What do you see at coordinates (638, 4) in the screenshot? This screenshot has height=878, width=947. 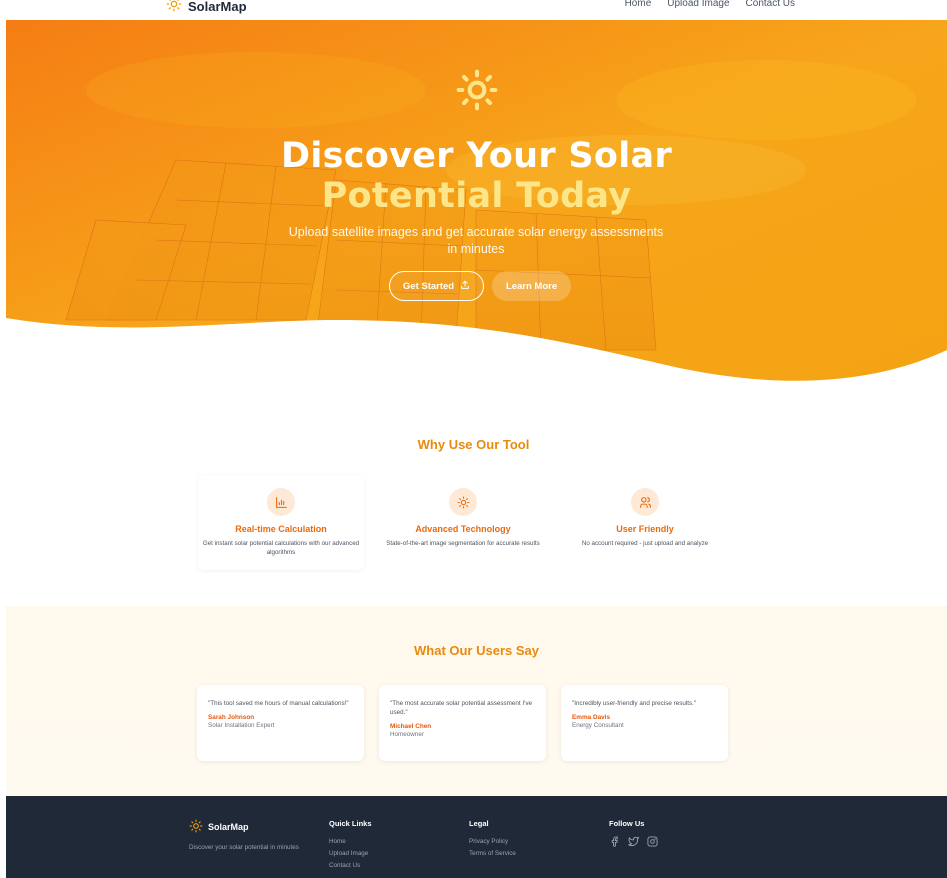 I see `nav-link-home: Home` at bounding box center [638, 4].